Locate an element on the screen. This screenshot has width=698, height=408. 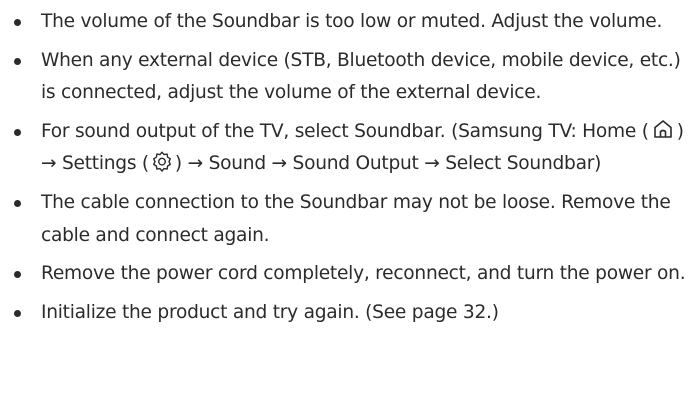
home-icon is located at coordinates (663, 129).